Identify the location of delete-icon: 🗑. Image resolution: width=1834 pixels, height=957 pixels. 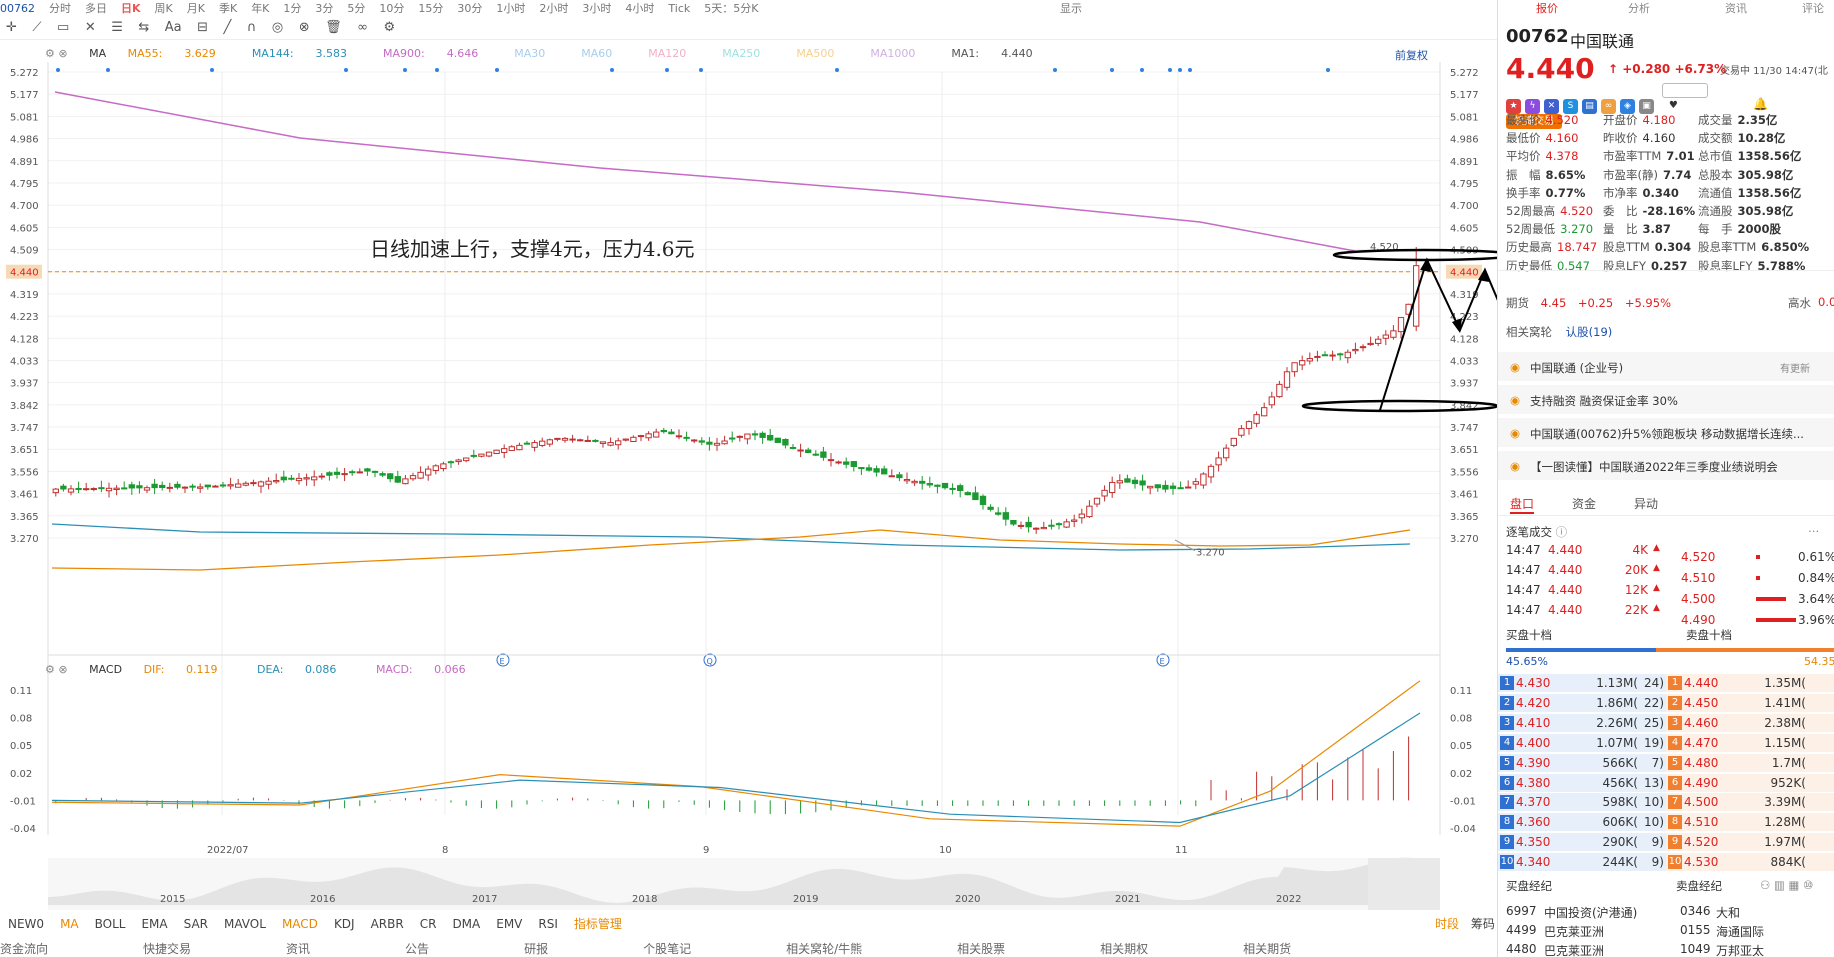
(333, 27).